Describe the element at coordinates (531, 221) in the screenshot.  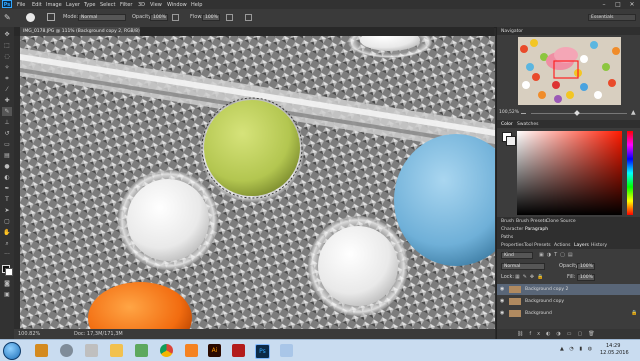
I see `tab-brush-presets: Brush Presets` at that location.